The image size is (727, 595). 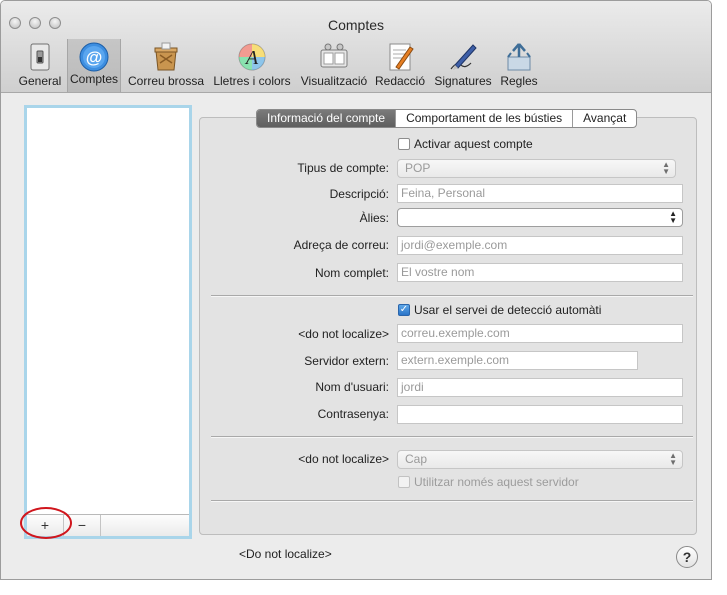 What do you see at coordinates (145, 525) in the screenshot?
I see `accounts-list-footer-spacer` at bounding box center [145, 525].